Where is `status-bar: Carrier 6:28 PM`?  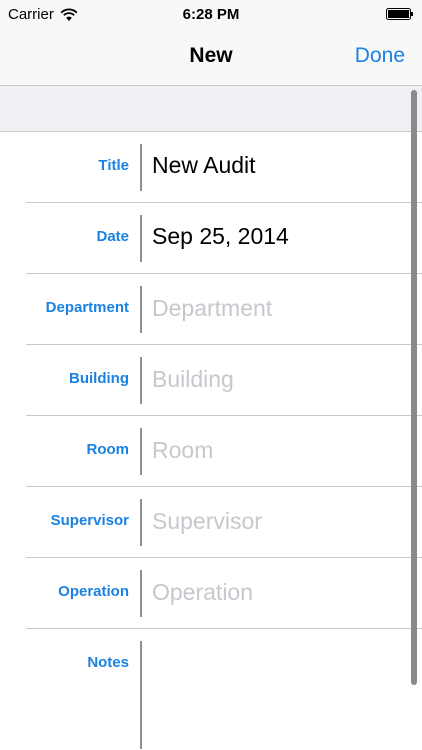
status-bar: Carrier 6:28 PM is located at coordinates (211, 15).